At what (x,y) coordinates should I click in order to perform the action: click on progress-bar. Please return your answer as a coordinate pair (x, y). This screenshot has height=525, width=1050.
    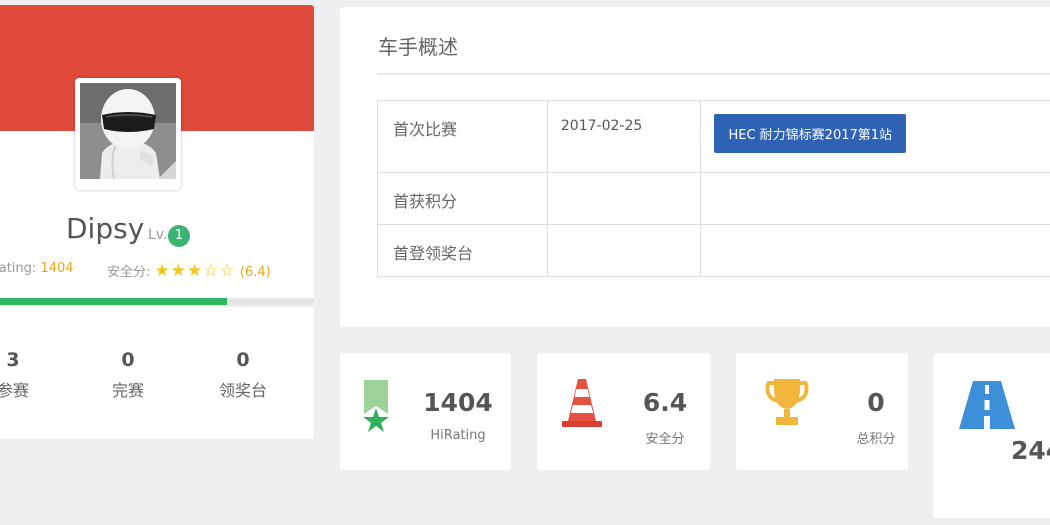
    Looking at the image, I should click on (157, 301).